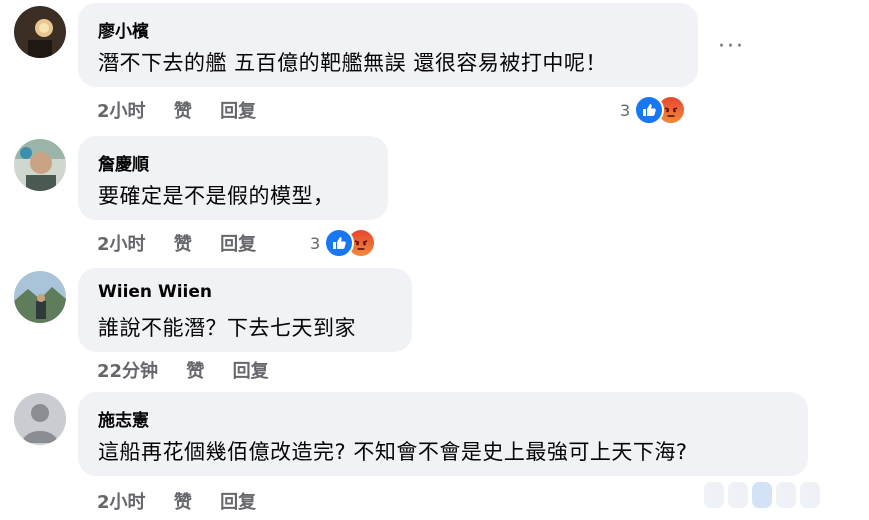 This screenshot has width=869, height=520. Describe the element at coordinates (388, 45) in the screenshot. I see `comment-bubble: 廖小檳 潛不下去的艦 五百億的靶艦無誤 還很容易被打中呢！` at that location.